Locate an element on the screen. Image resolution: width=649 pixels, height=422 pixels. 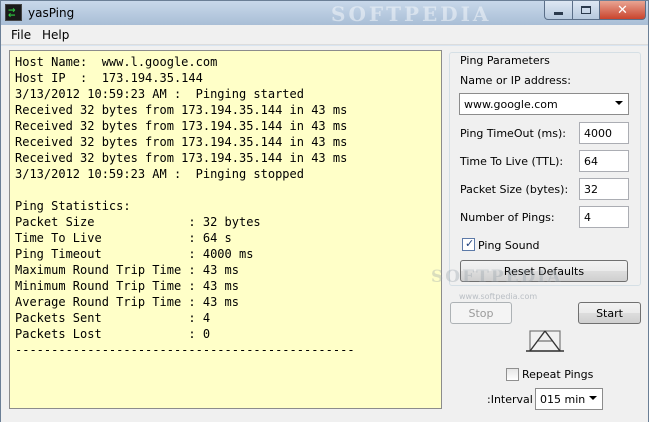
ping-arrows-icon: → ← is located at coordinates (13, 12).